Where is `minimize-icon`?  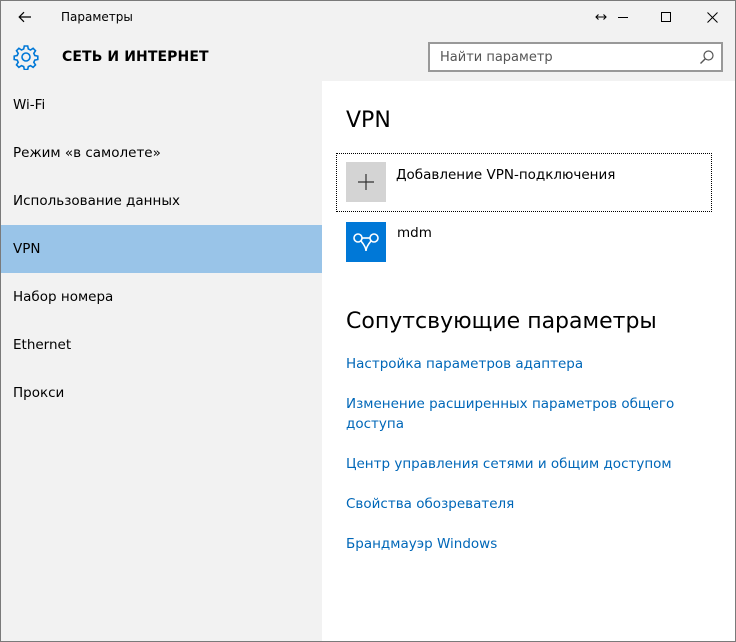 minimize-icon is located at coordinates (623, 17).